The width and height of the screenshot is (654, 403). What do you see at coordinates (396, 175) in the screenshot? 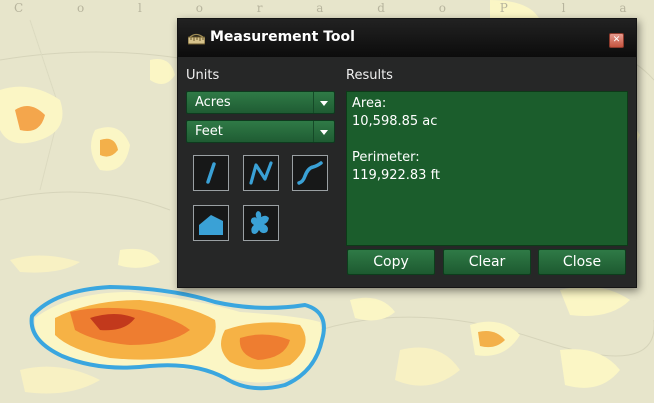
I see `perimeter-value: 119,922.83 ft` at bounding box center [396, 175].